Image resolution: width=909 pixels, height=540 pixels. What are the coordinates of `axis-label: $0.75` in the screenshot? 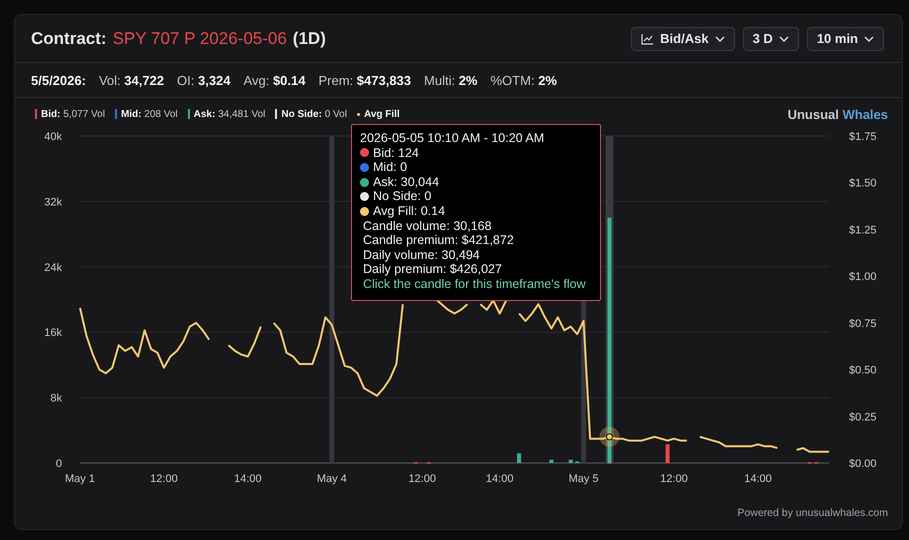 It's located at (863, 324).